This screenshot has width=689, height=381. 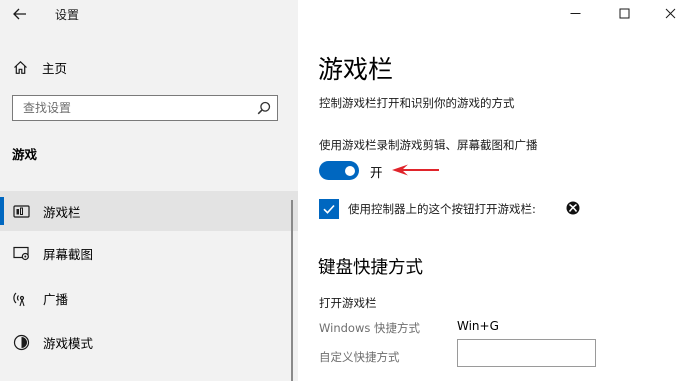 What do you see at coordinates (428, 145) in the screenshot?
I see `record-setting-label: 使用游戏栏录制游戏剪辑、屏幕截图和广播` at bounding box center [428, 145].